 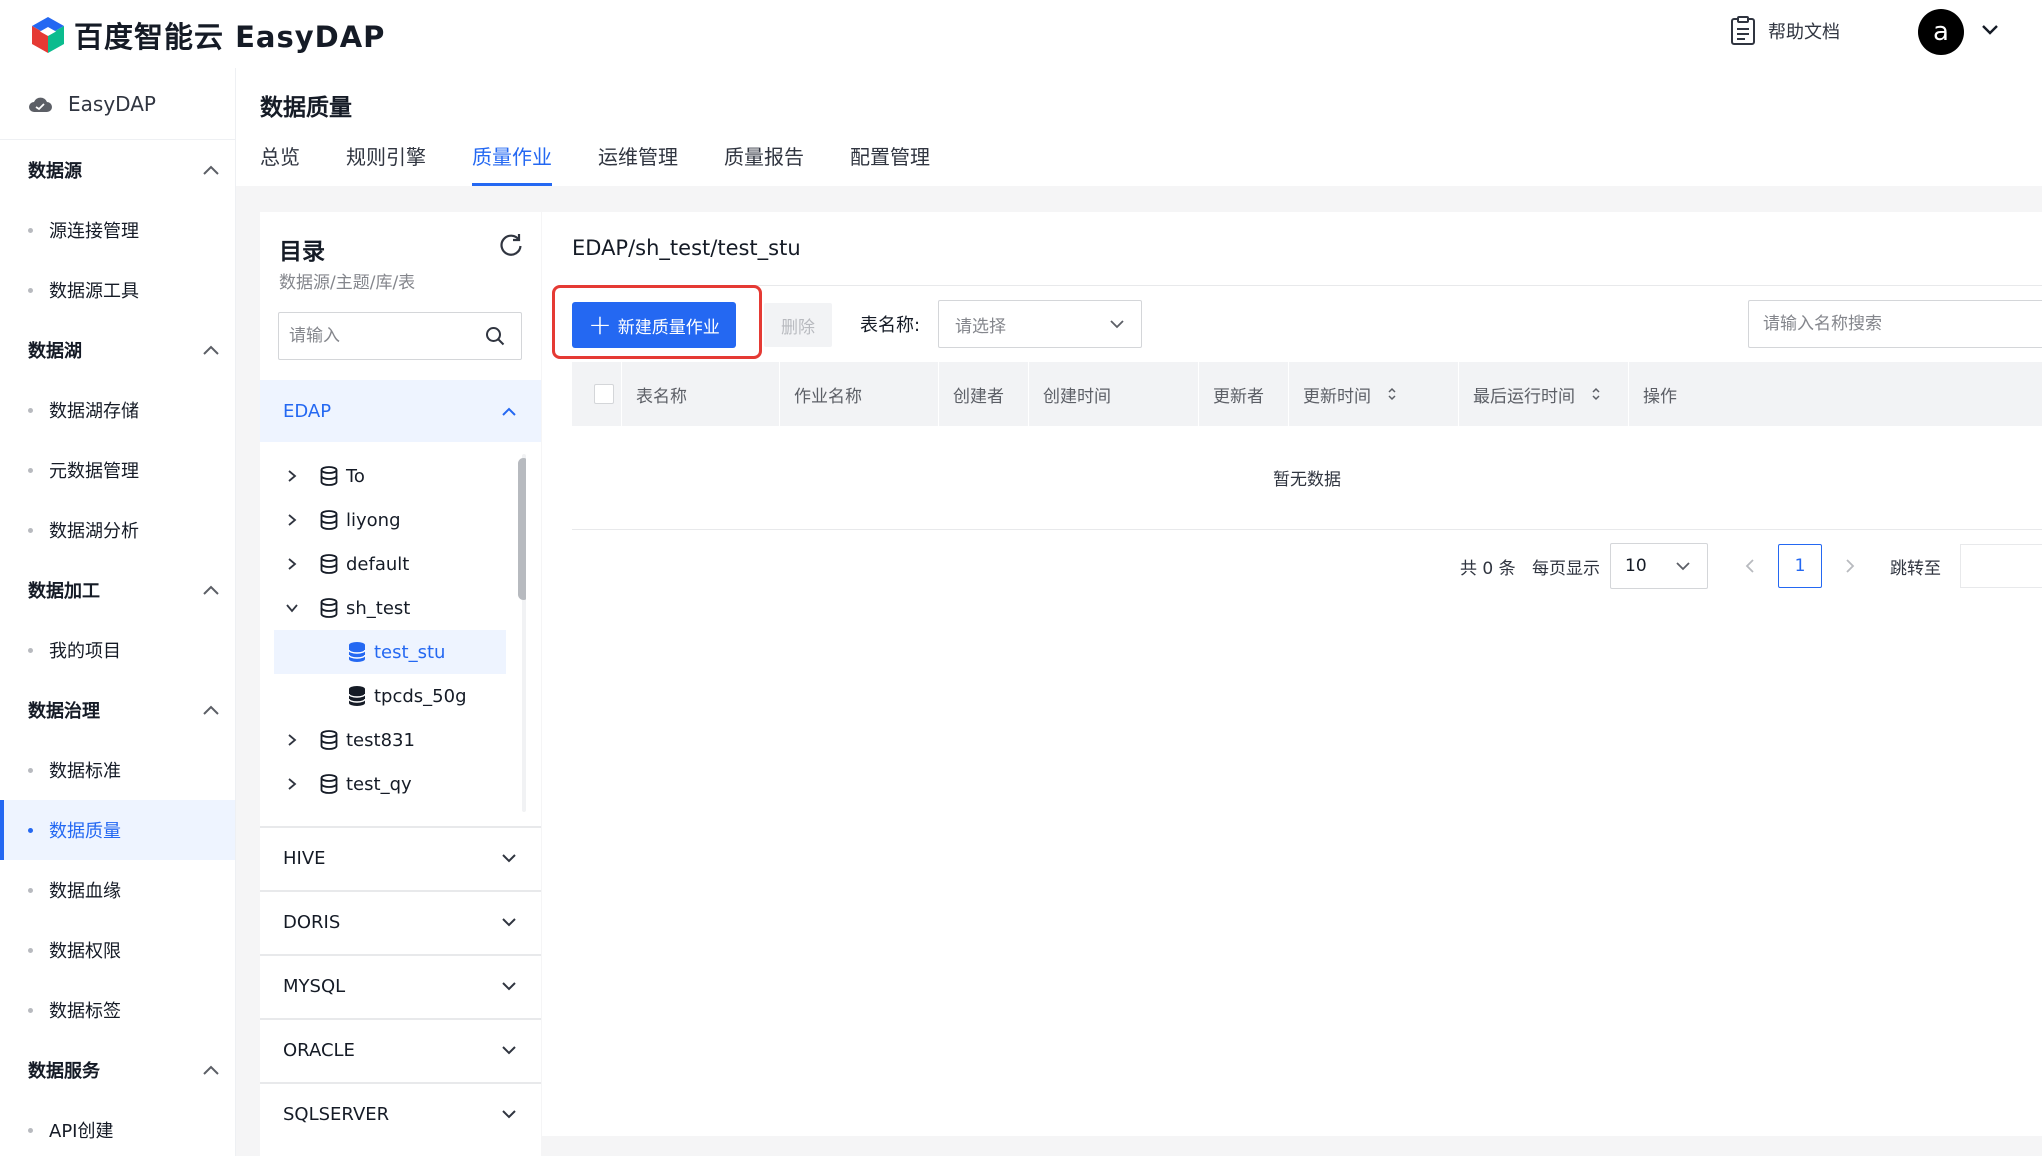 What do you see at coordinates (312, 922) in the screenshot?
I see `source-label: DORIS` at bounding box center [312, 922].